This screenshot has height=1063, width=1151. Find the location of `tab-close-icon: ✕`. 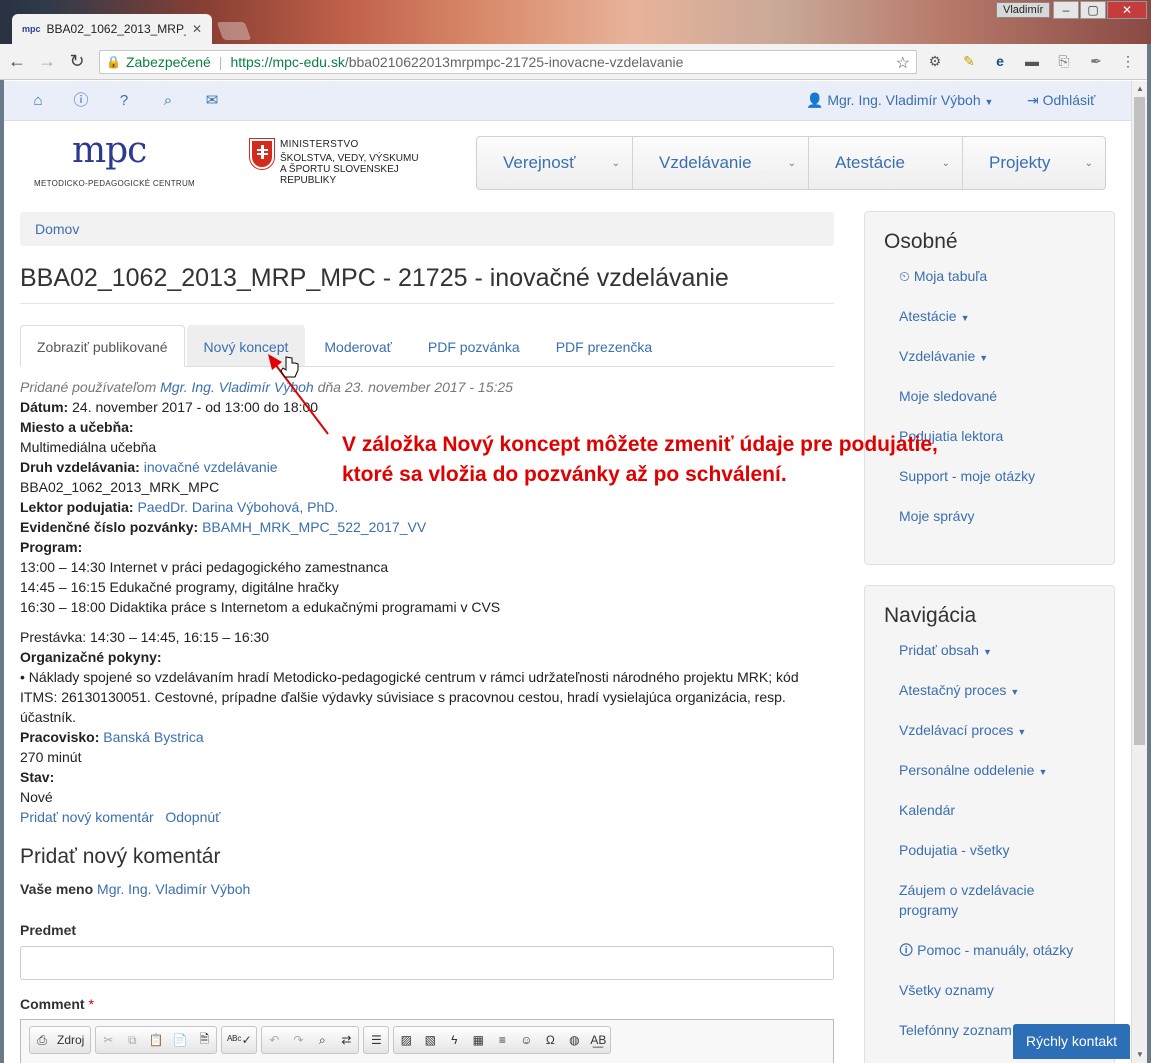

tab-close-icon: ✕ is located at coordinates (197, 29).